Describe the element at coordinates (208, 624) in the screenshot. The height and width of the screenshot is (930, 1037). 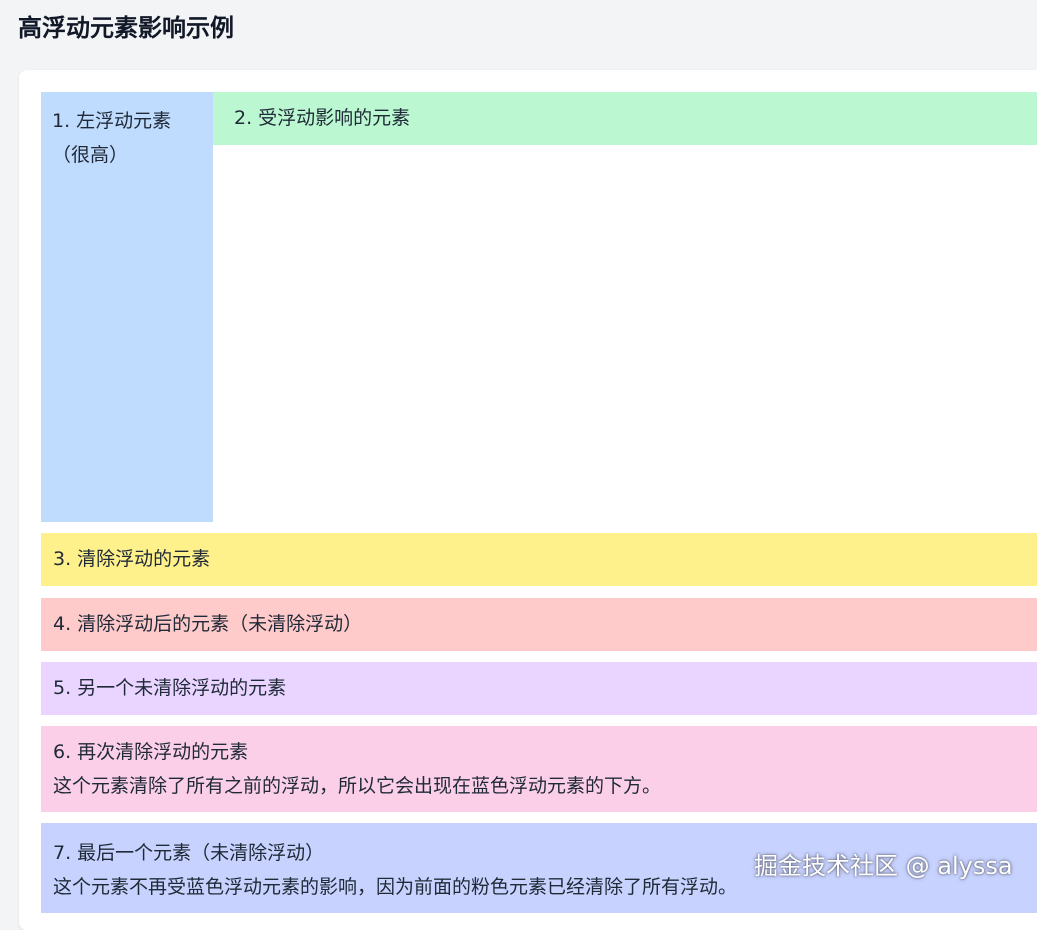
I see `after-clear-label: 4. 清除浮动后的元素（未清除浮动）` at that location.